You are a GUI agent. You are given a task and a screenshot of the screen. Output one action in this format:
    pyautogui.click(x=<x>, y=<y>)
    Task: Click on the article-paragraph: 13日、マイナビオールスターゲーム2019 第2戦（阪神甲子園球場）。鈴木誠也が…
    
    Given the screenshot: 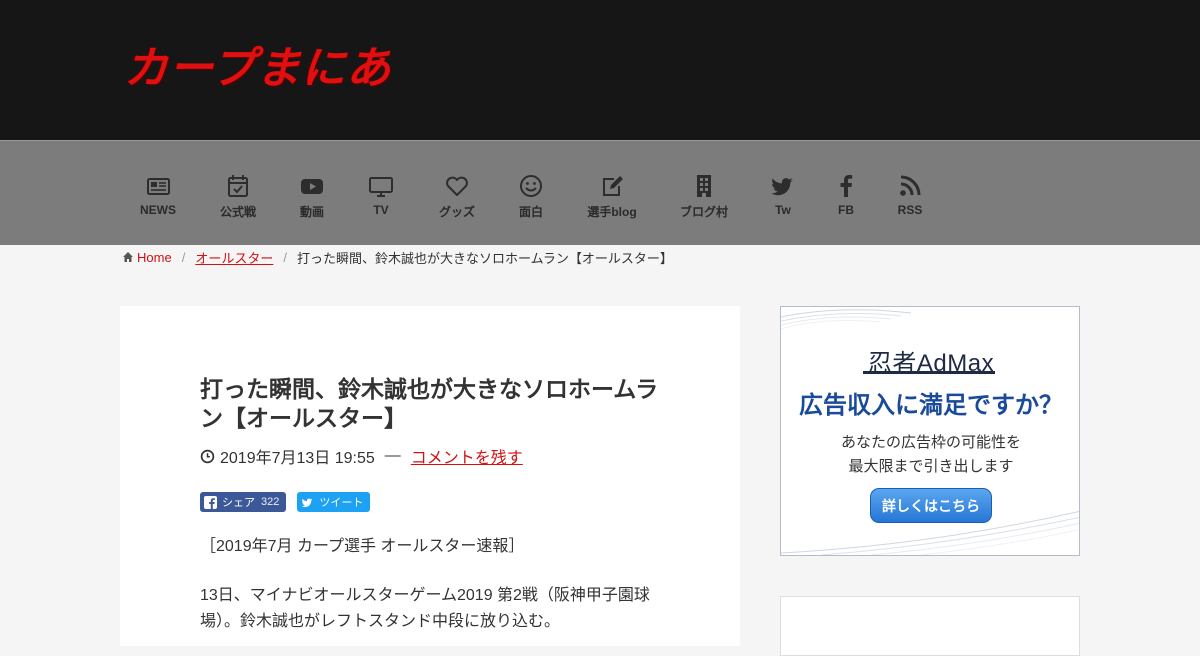 What is the action you would take?
    pyautogui.click(x=425, y=608)
    